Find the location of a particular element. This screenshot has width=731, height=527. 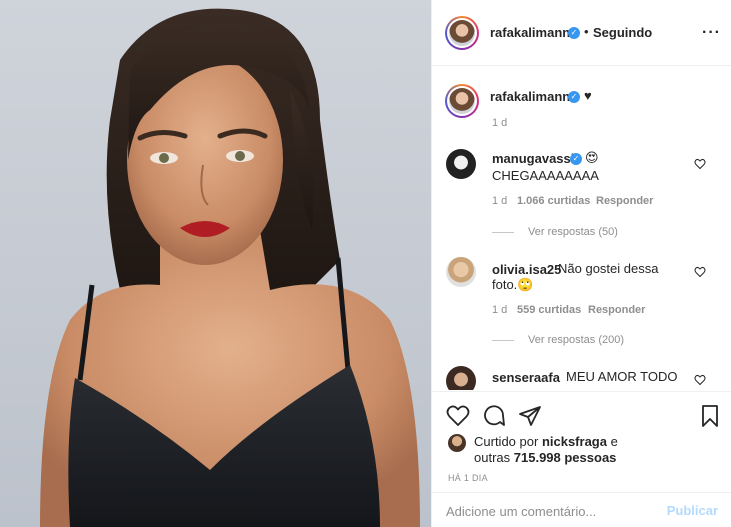

add-comment-bar: Publicar is located at coordinates (581, 509).